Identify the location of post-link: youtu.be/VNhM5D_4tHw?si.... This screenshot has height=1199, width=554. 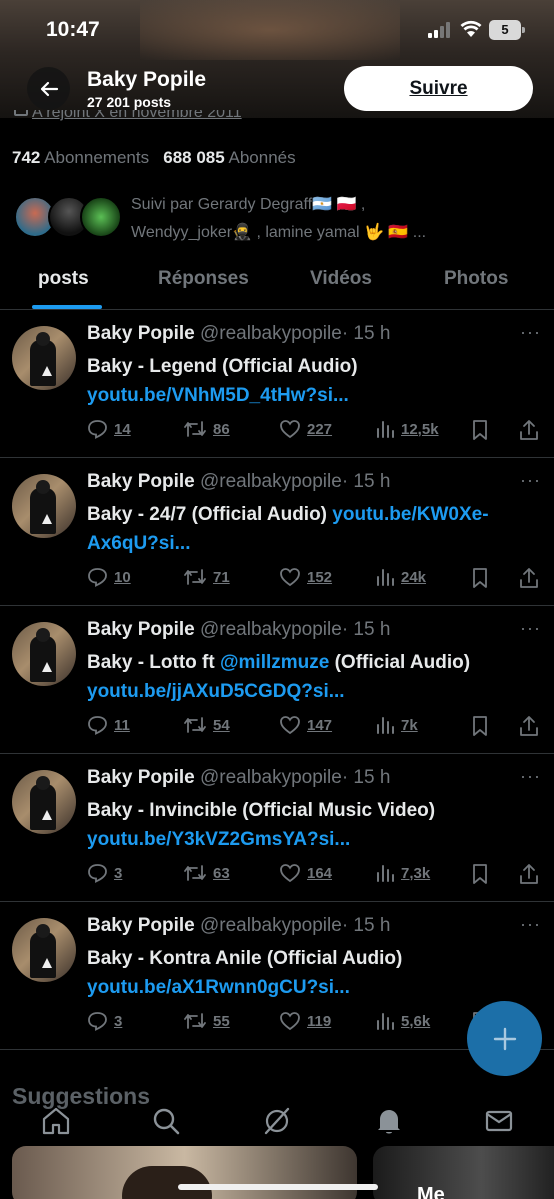
(218, 395).